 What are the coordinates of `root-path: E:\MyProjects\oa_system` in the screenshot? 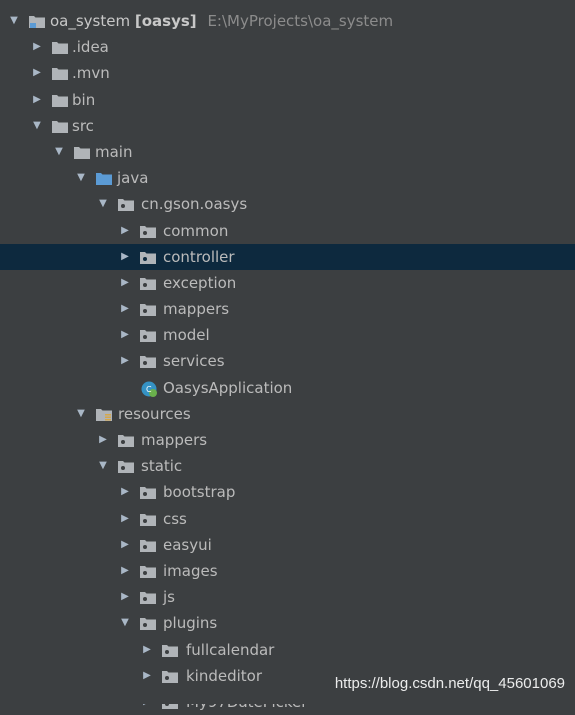 It's located at (300, 21).